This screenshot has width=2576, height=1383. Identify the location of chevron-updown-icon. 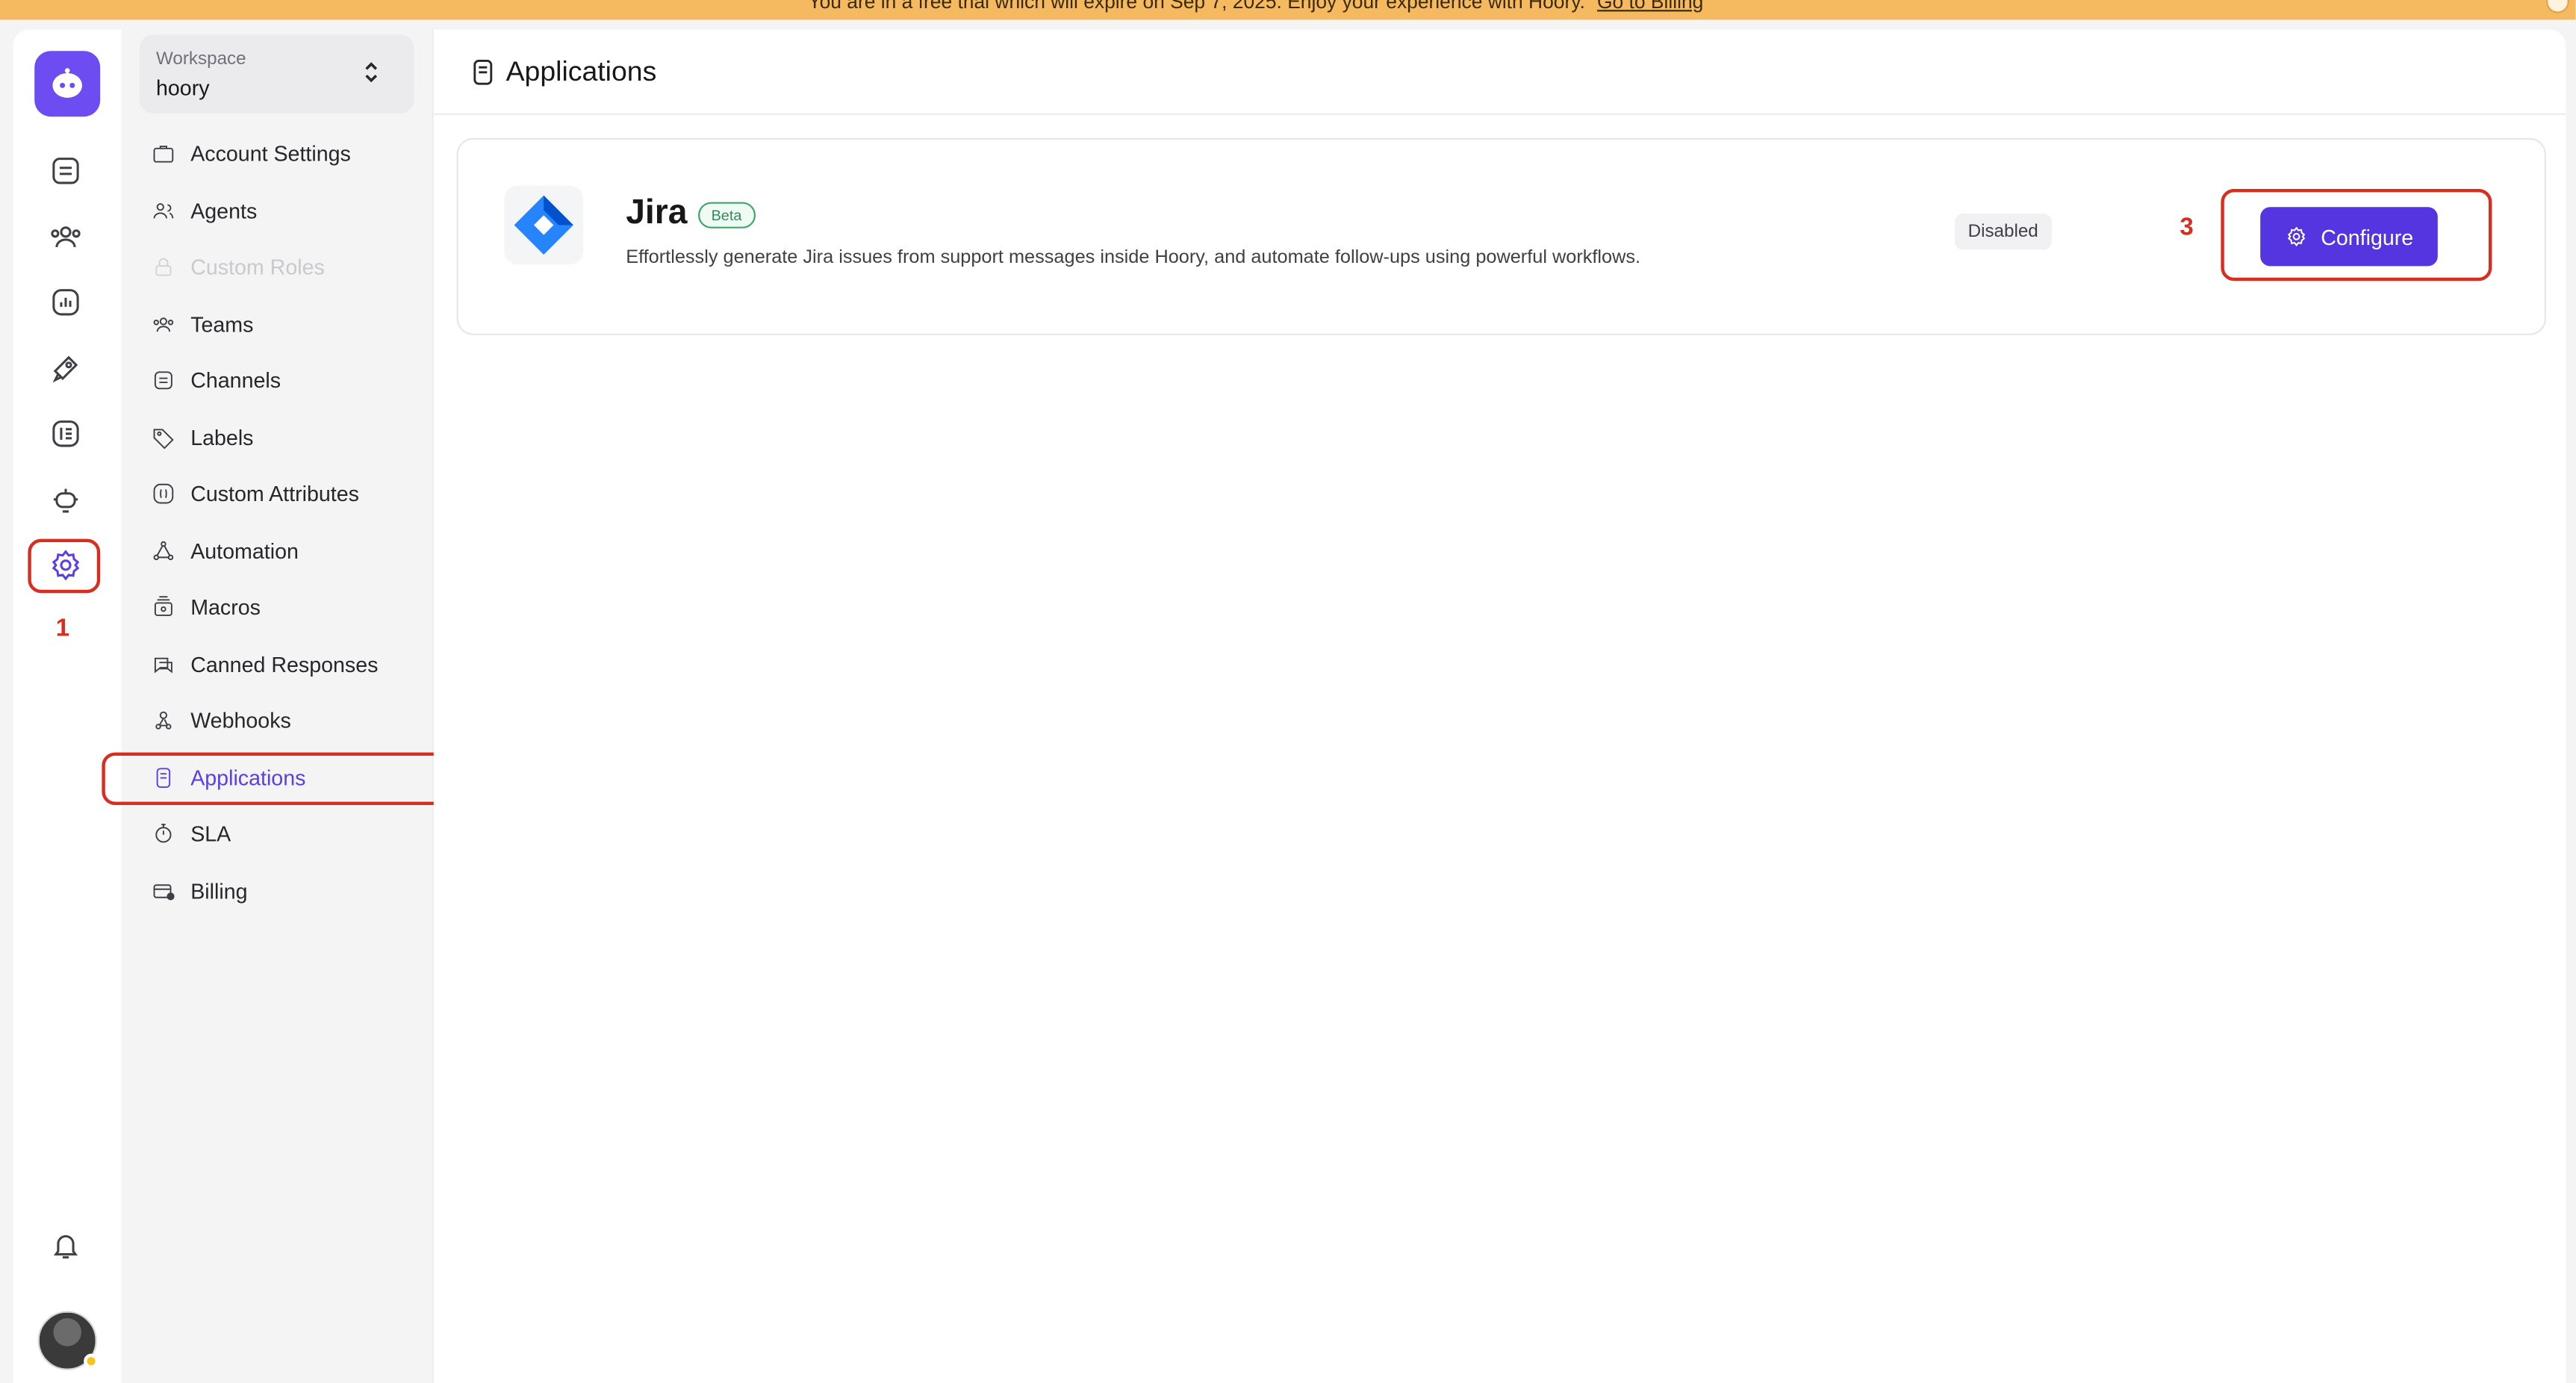
(371, 72).